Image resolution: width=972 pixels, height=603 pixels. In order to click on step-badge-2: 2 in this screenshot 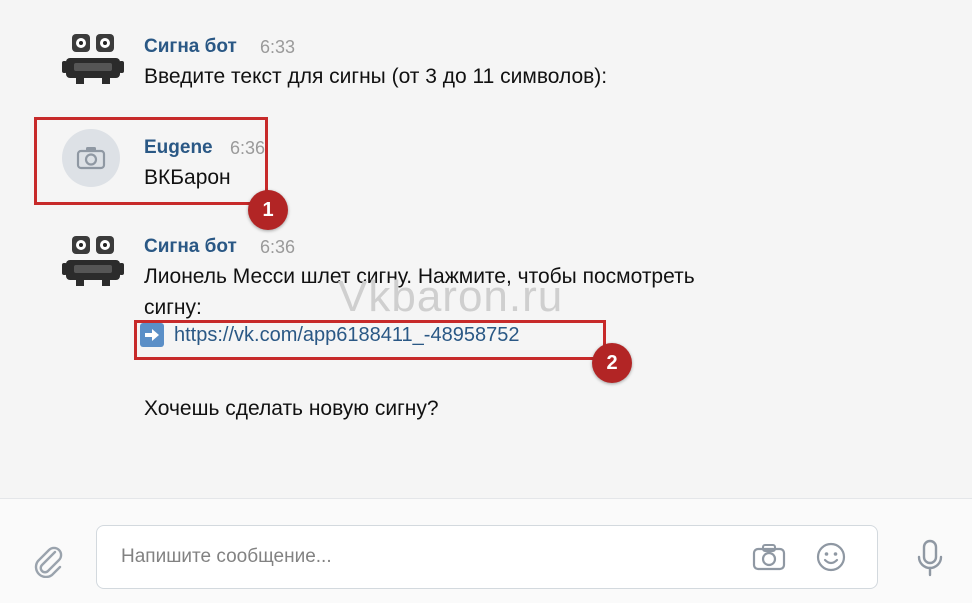, I will do `click(612, 363)`.